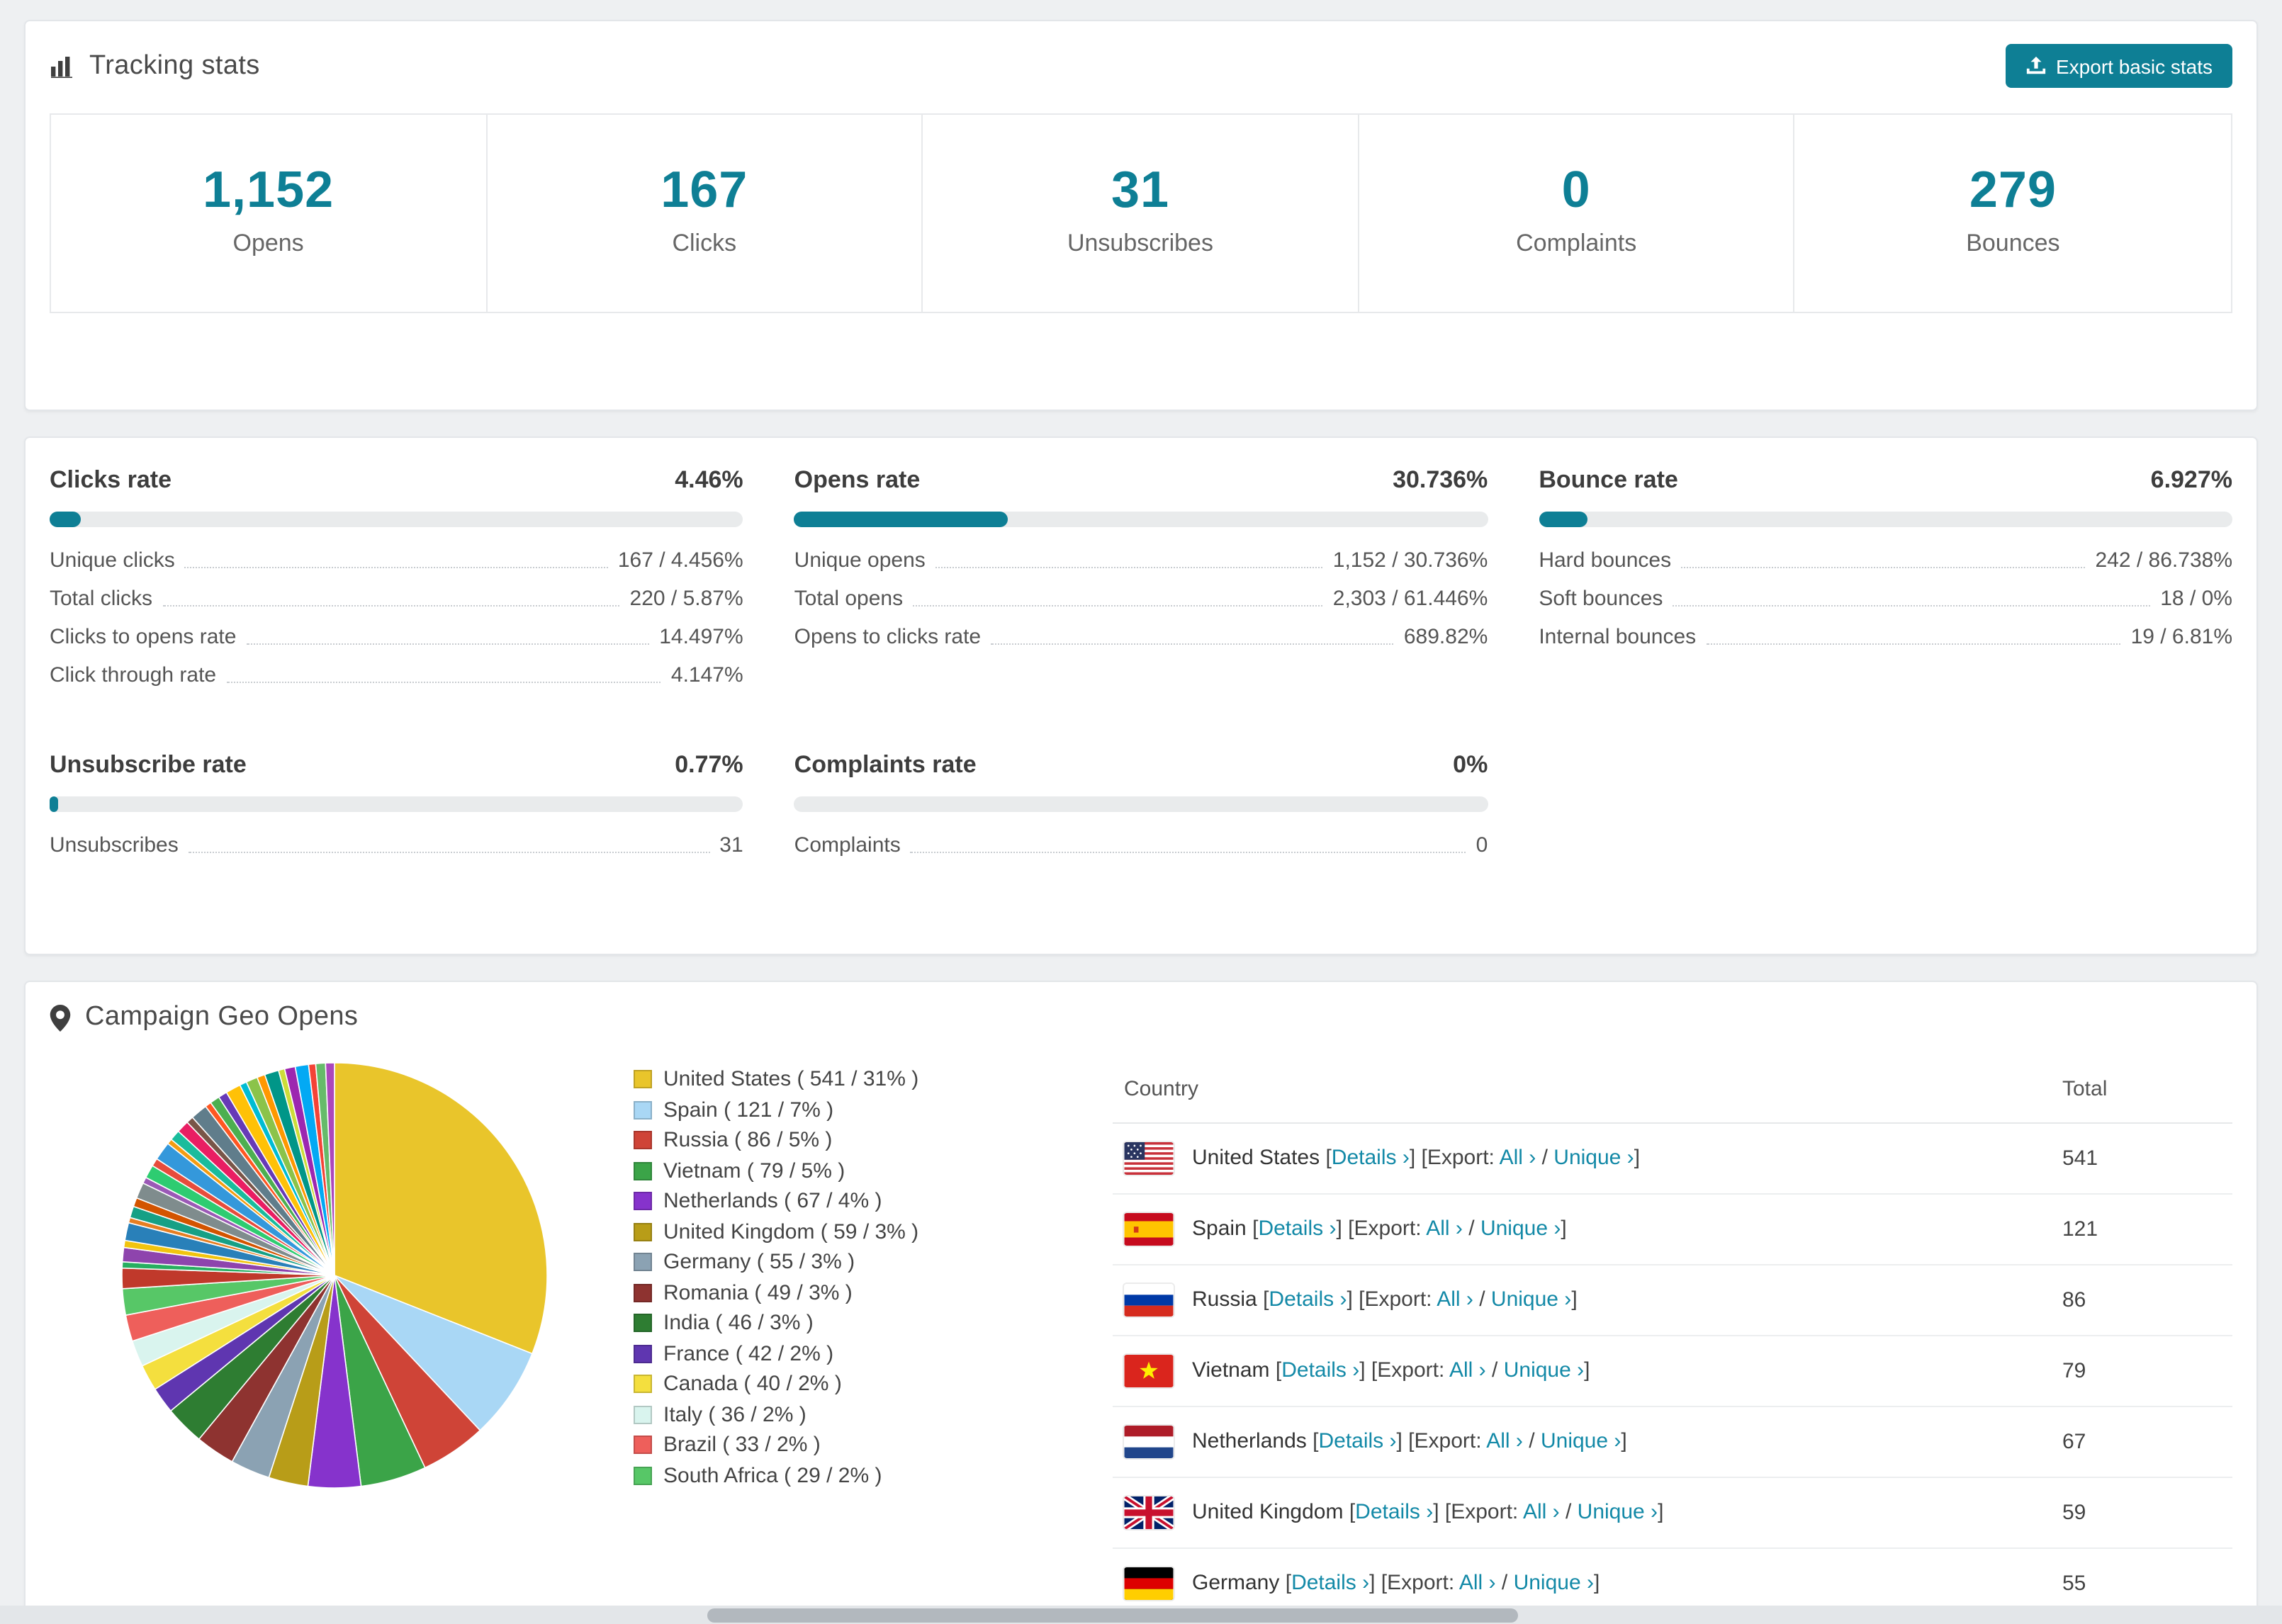  Describe the element at coordinates (754, 1171) in the screenshot. I see `legend-label: Vietnam ( 79 / 5% )` at that location.